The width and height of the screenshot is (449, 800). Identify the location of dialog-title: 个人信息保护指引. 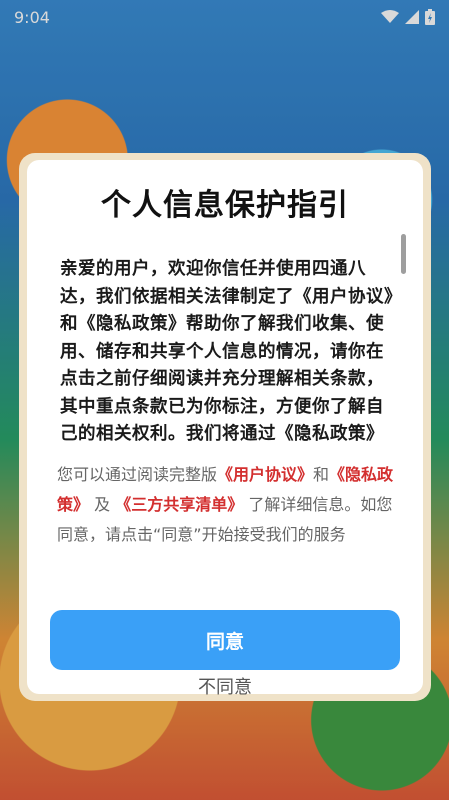
(225, 205).